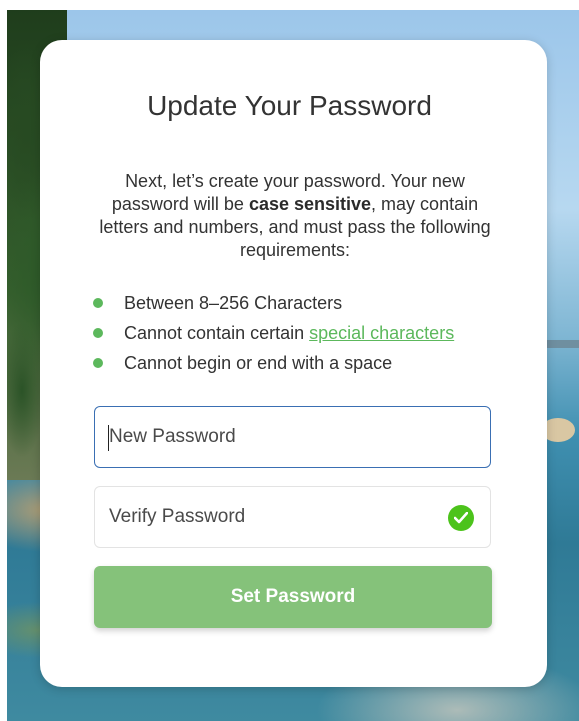 The image size is (579, 721). I want to click on new-password-field, so click(292, 437).